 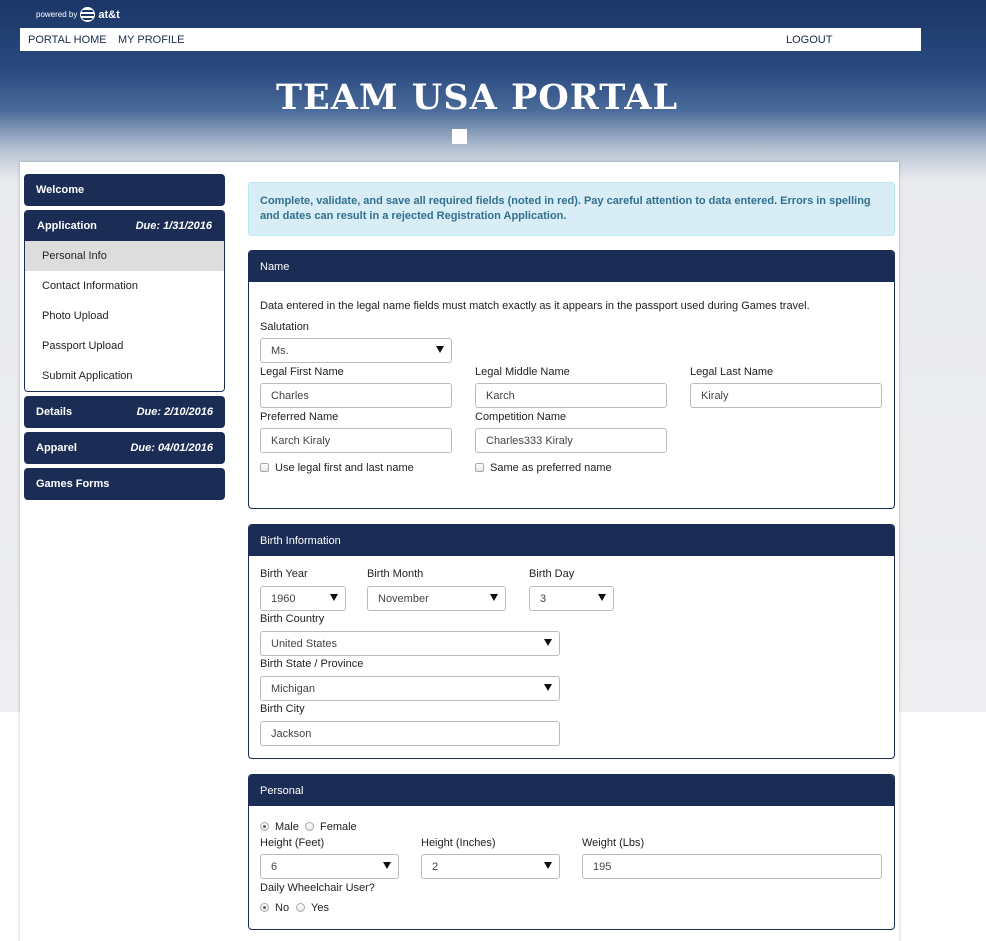 What do you see at coordinates (282, 908) in the screenshot?
I see `wheelchair-no-label: No` at bounding box center [282, 908].